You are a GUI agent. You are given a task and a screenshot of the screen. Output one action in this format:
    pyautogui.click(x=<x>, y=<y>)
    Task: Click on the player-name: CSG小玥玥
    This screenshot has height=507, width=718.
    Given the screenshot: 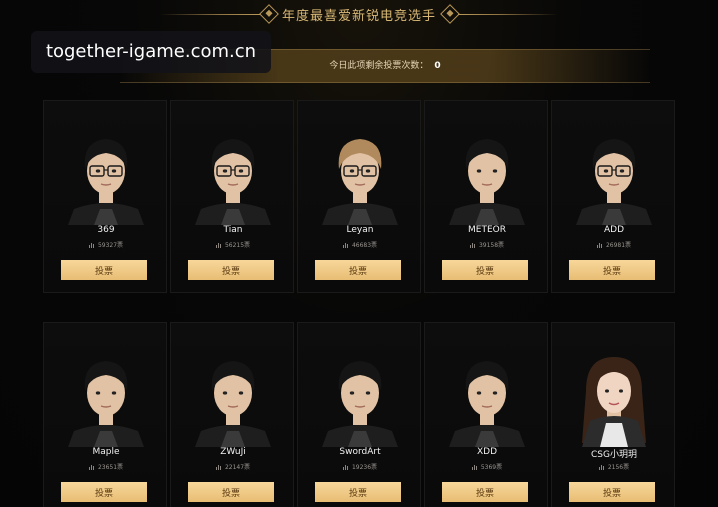 What is the action you would take?
    pyautogui.click(x=614, y=455)
    